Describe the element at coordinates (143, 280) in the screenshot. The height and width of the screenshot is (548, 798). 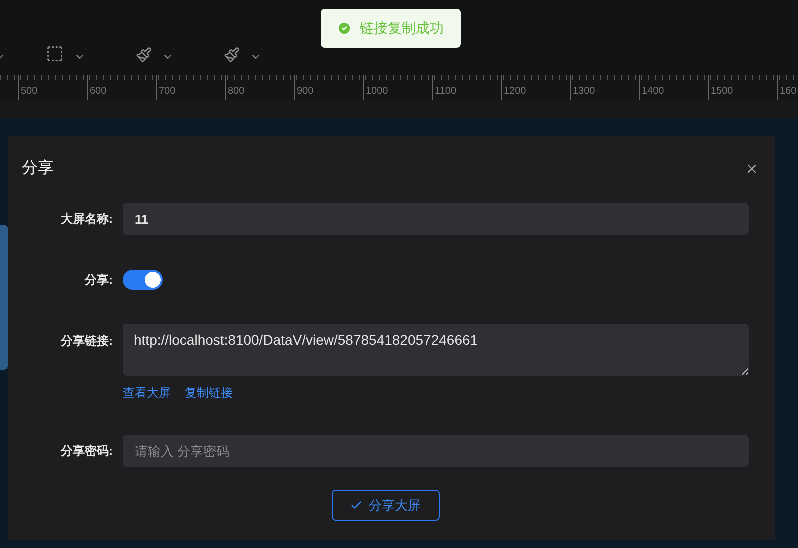
I see `share-switch` at that location.